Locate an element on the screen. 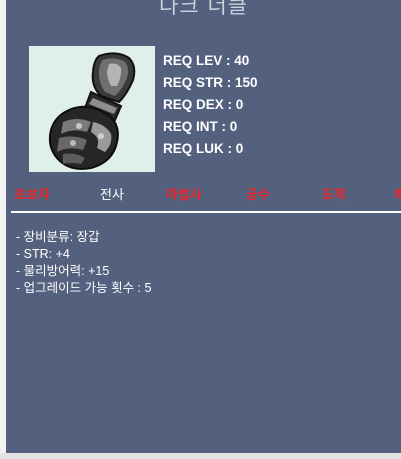 The height and width of the screenshot is (459, 401). job-pirate: 해 is located at coordinates (397, 195).